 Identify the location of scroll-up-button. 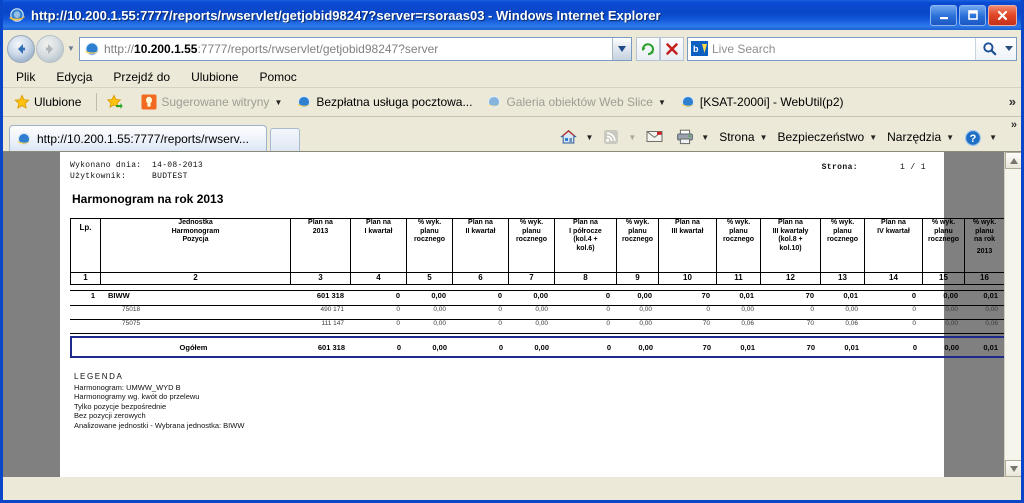
(1013, 160).